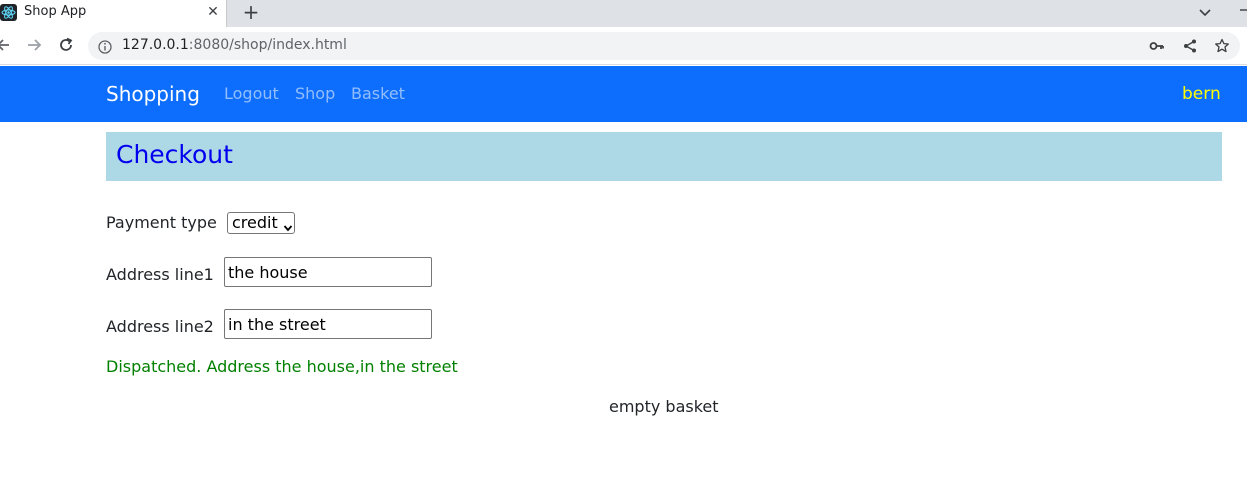 This screenshot has width=1247, height=478. I want to click on bookmark-star-icon, so click(1222, 46).